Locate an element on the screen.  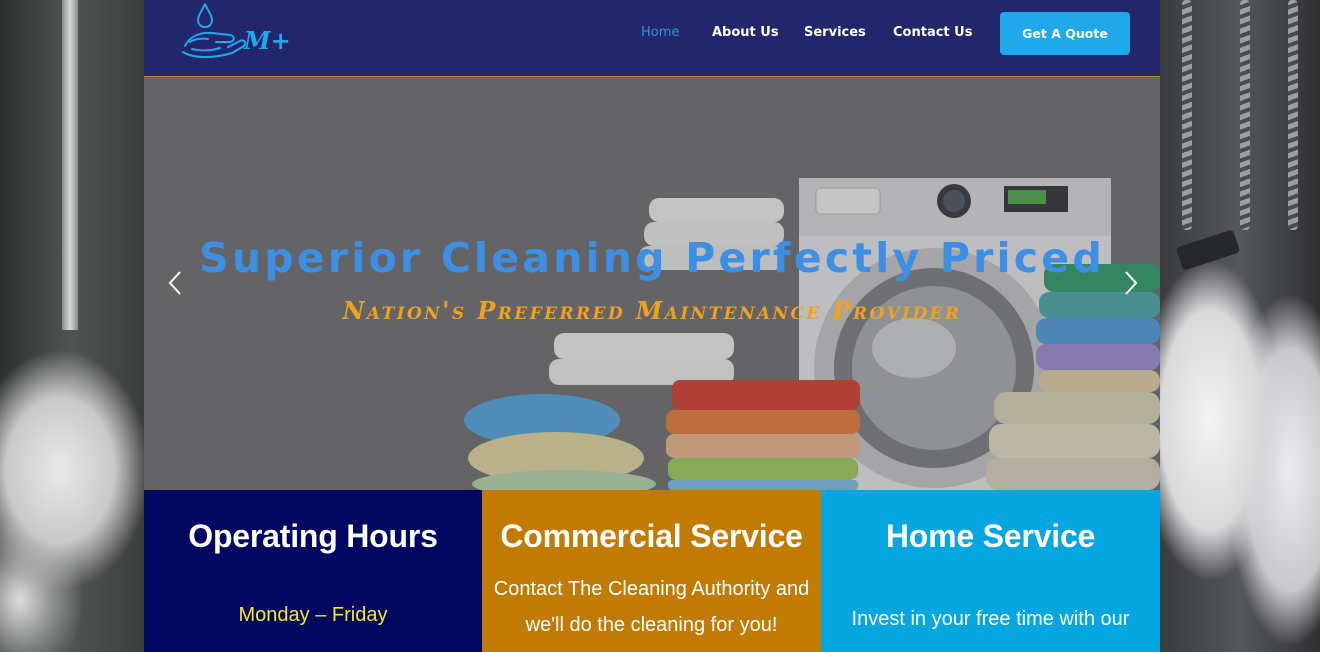
operating-days-text: Monday – Friday is located at coordinates (313, 615).